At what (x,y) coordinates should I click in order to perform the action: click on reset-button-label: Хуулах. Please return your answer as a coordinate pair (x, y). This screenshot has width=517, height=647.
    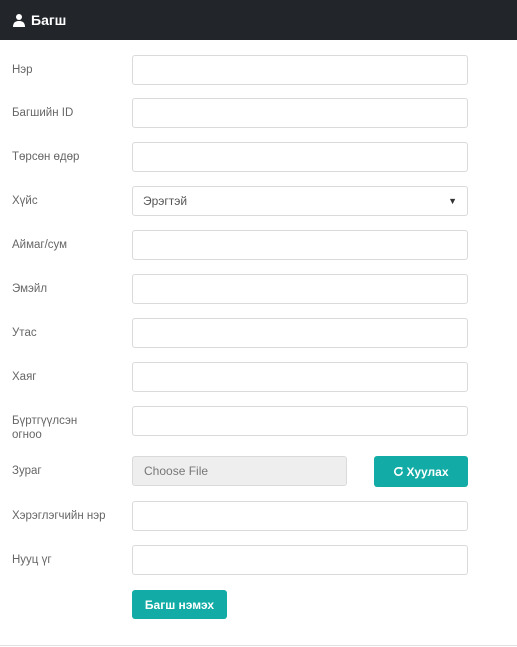
    Looking at the image, I should click on (427, 471).